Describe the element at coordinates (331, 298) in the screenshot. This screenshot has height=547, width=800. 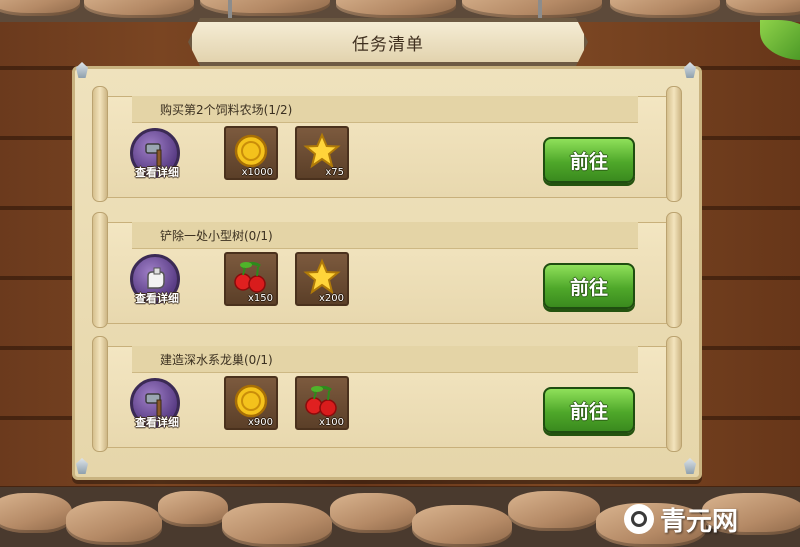
I see `reward-quantity: x200` at that location.